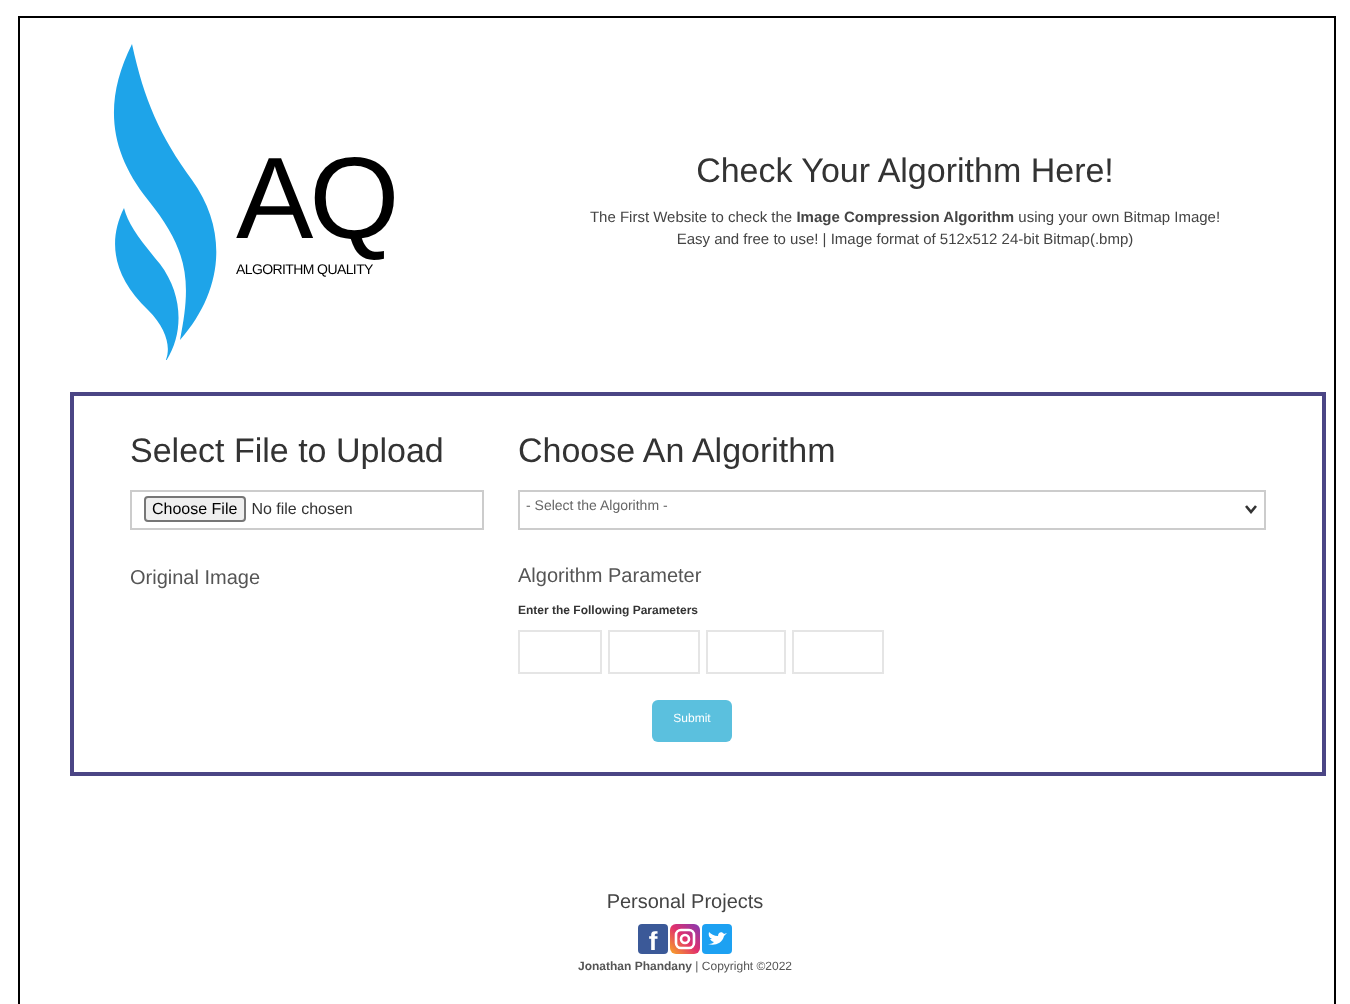 The height and width of the screenshot is (1004, 1350). Describe the element at coordinates (302, 509) in the screenshot. I see `file-status: No file chosen` at that location.